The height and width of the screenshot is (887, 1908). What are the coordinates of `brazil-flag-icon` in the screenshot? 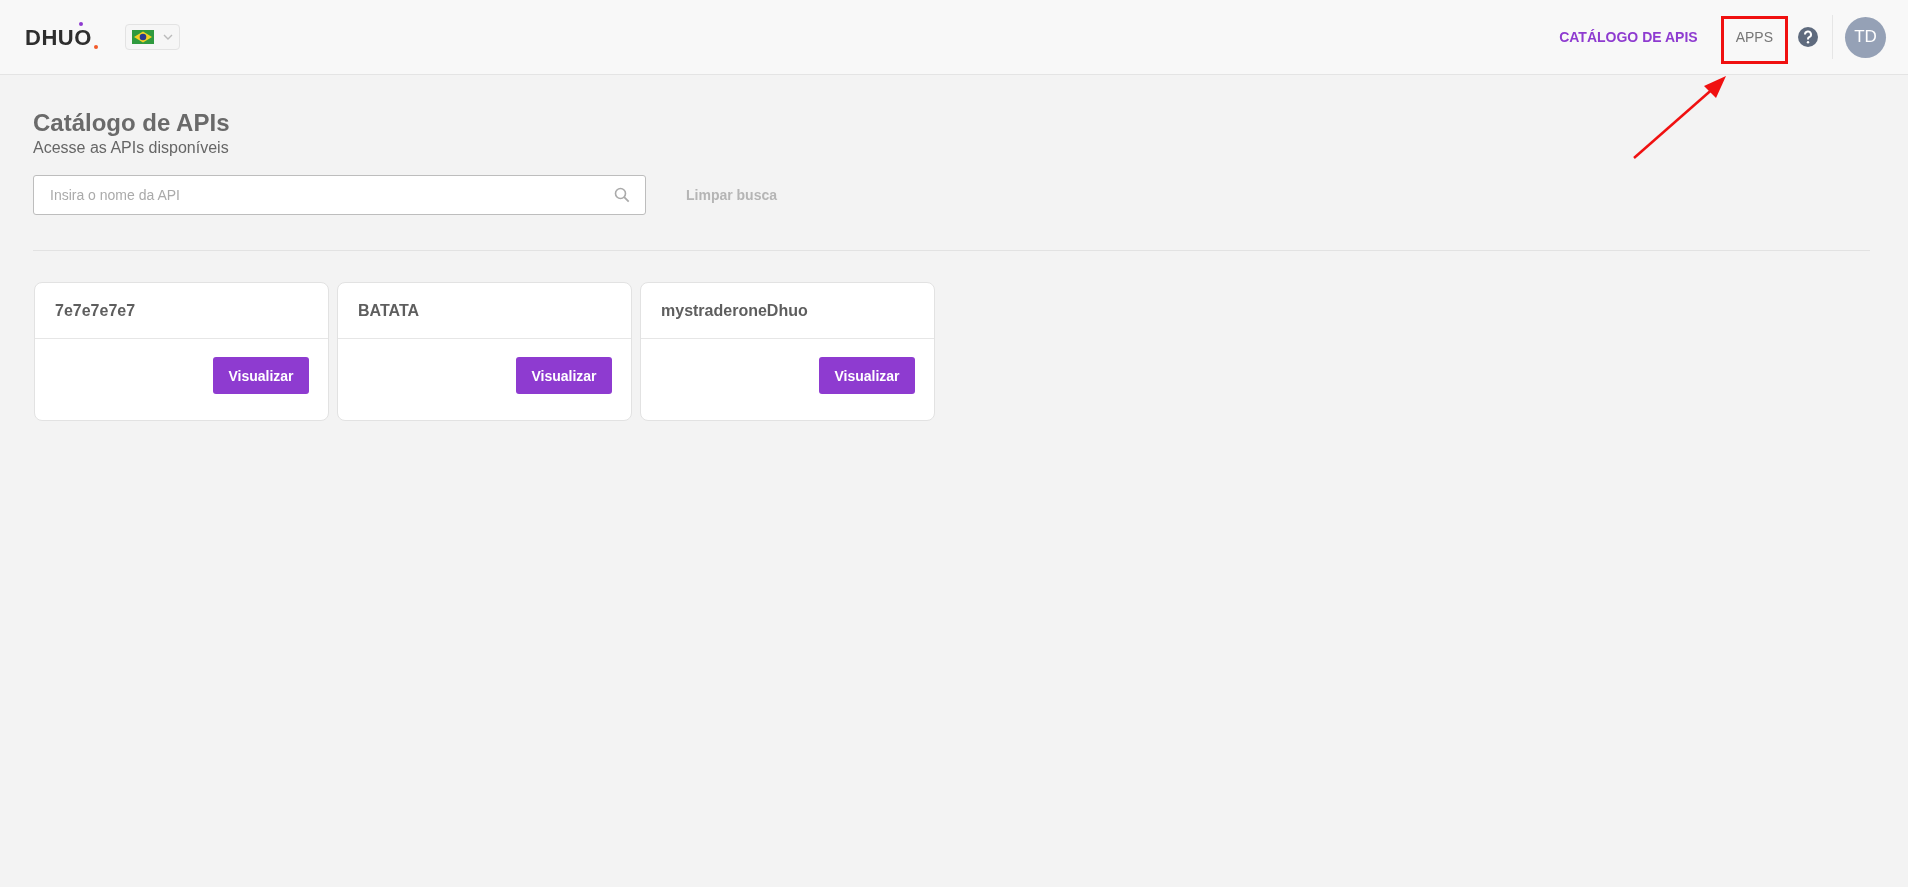 It's located at (142, 37).